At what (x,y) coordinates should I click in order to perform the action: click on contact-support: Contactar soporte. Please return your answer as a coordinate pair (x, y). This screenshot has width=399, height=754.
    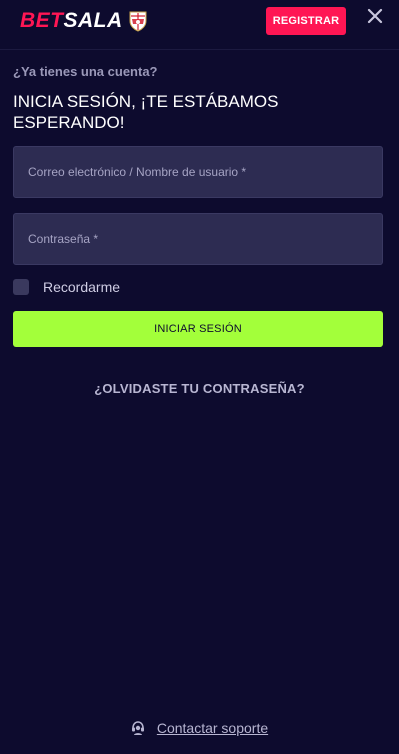
    Looking at the image, I should click on (199, 728).